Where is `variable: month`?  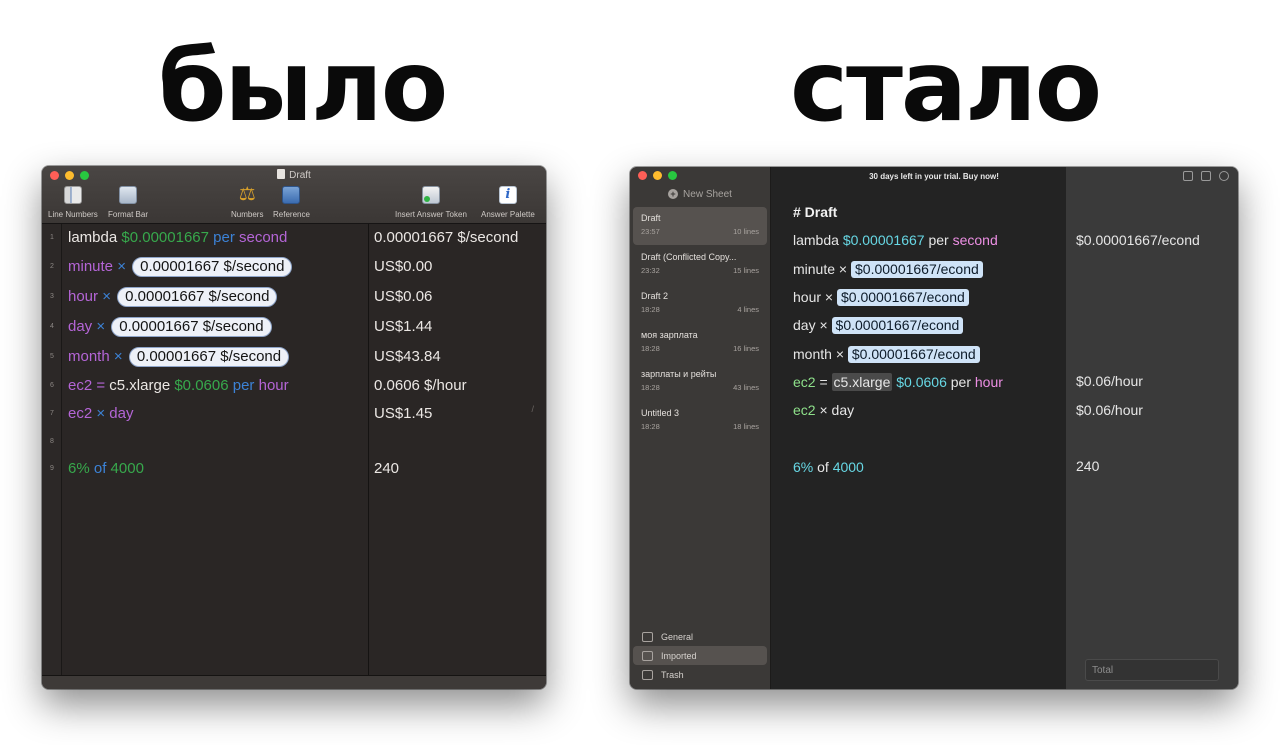 variable: month is located at coordinates (812, 354).